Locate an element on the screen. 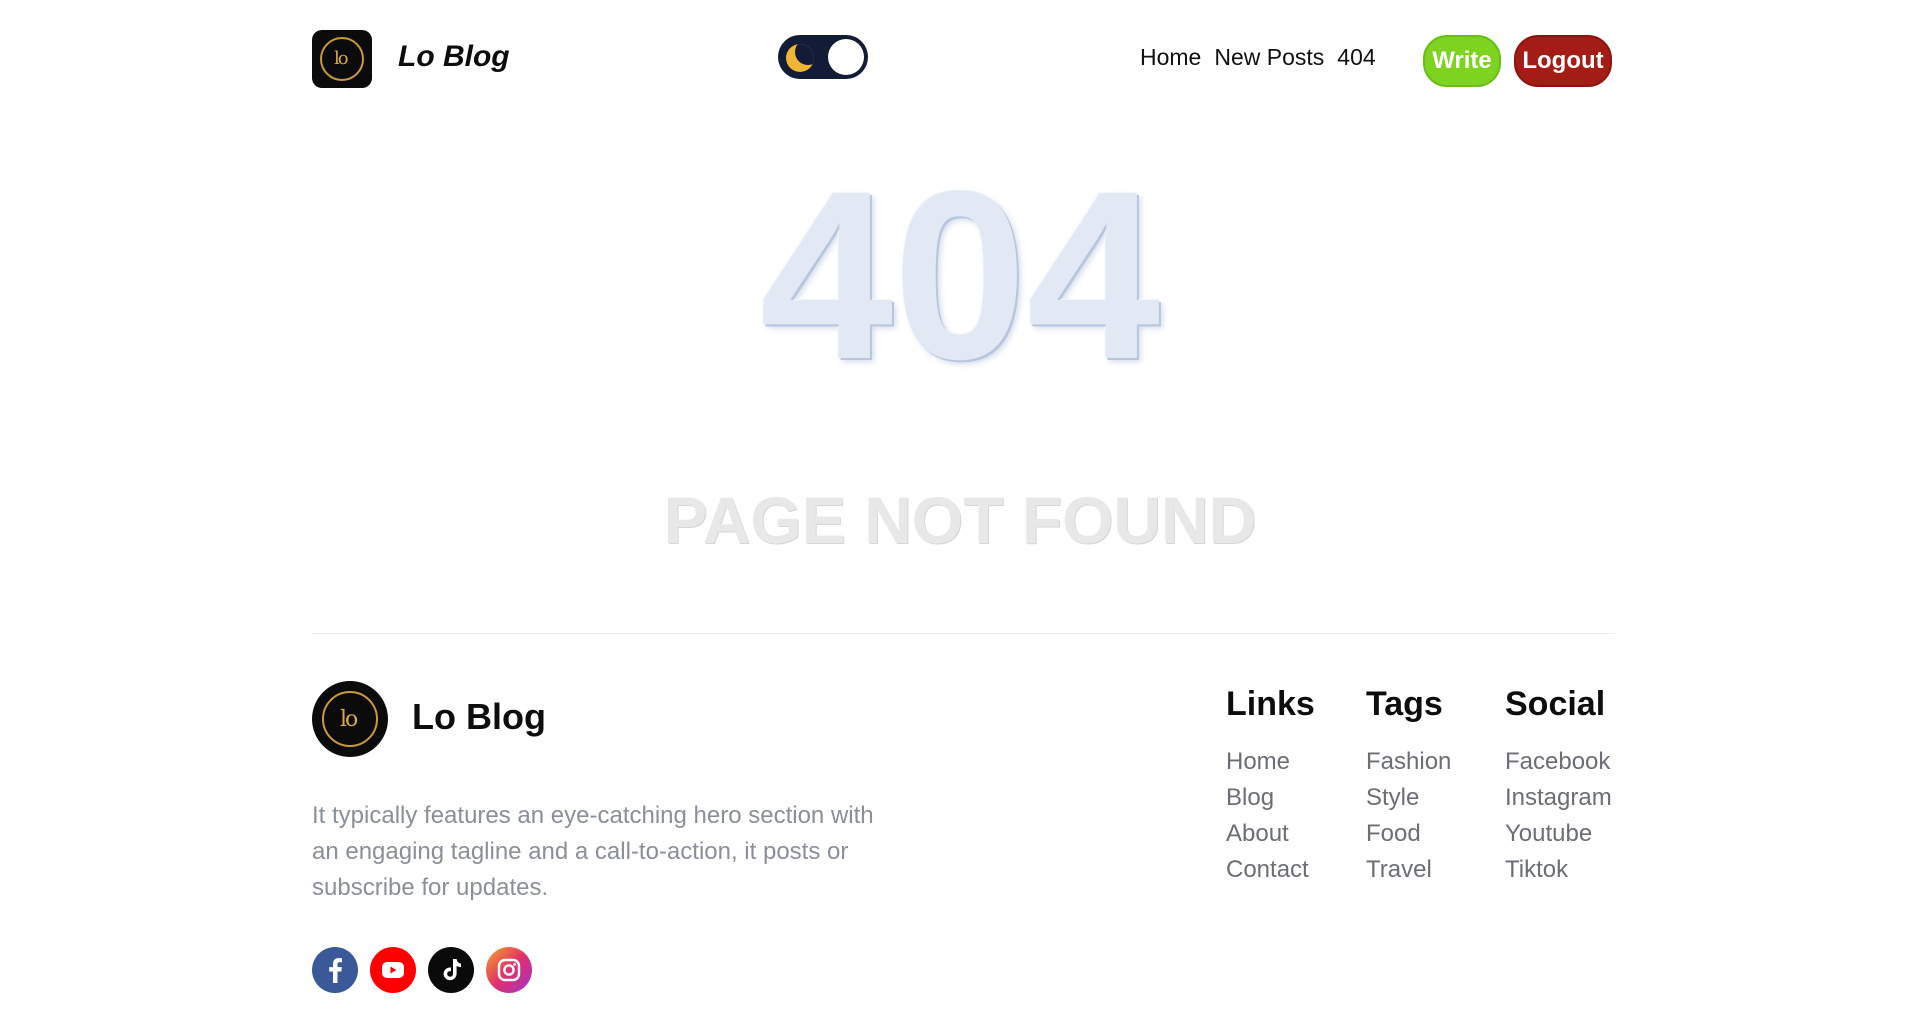 Image resolution: width=1920 pixels, height=1032 pixels. footer-link-about: About is located at coordinates (1270, 834).